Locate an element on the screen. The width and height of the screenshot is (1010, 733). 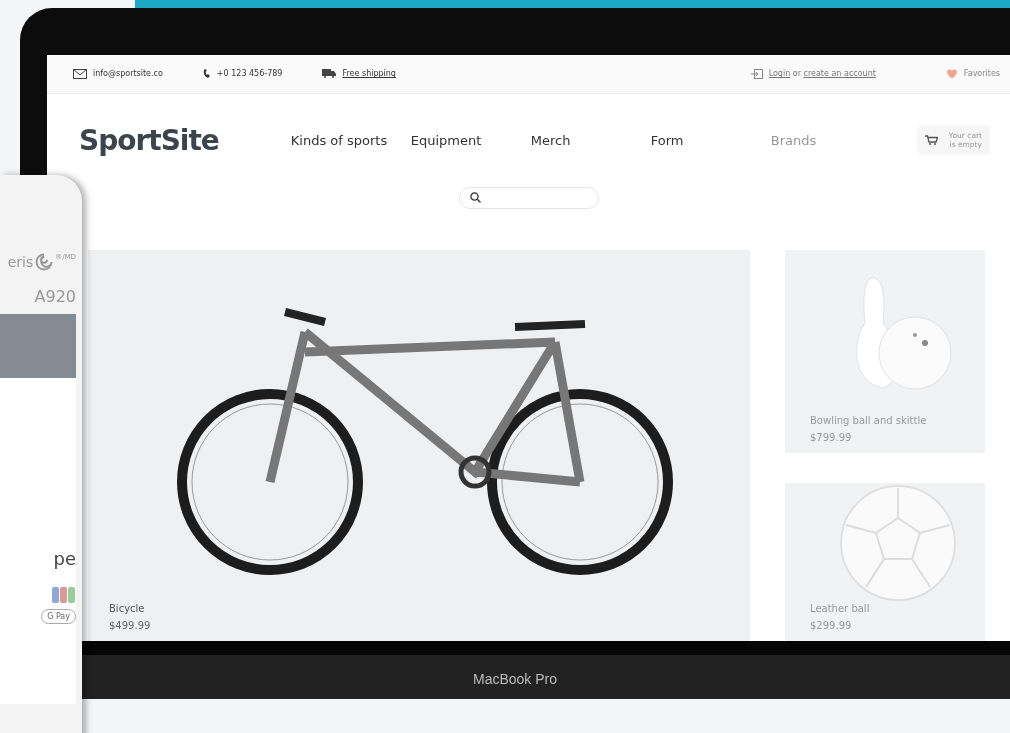
swirl-logo-icon is located at coordinates (44, 262).